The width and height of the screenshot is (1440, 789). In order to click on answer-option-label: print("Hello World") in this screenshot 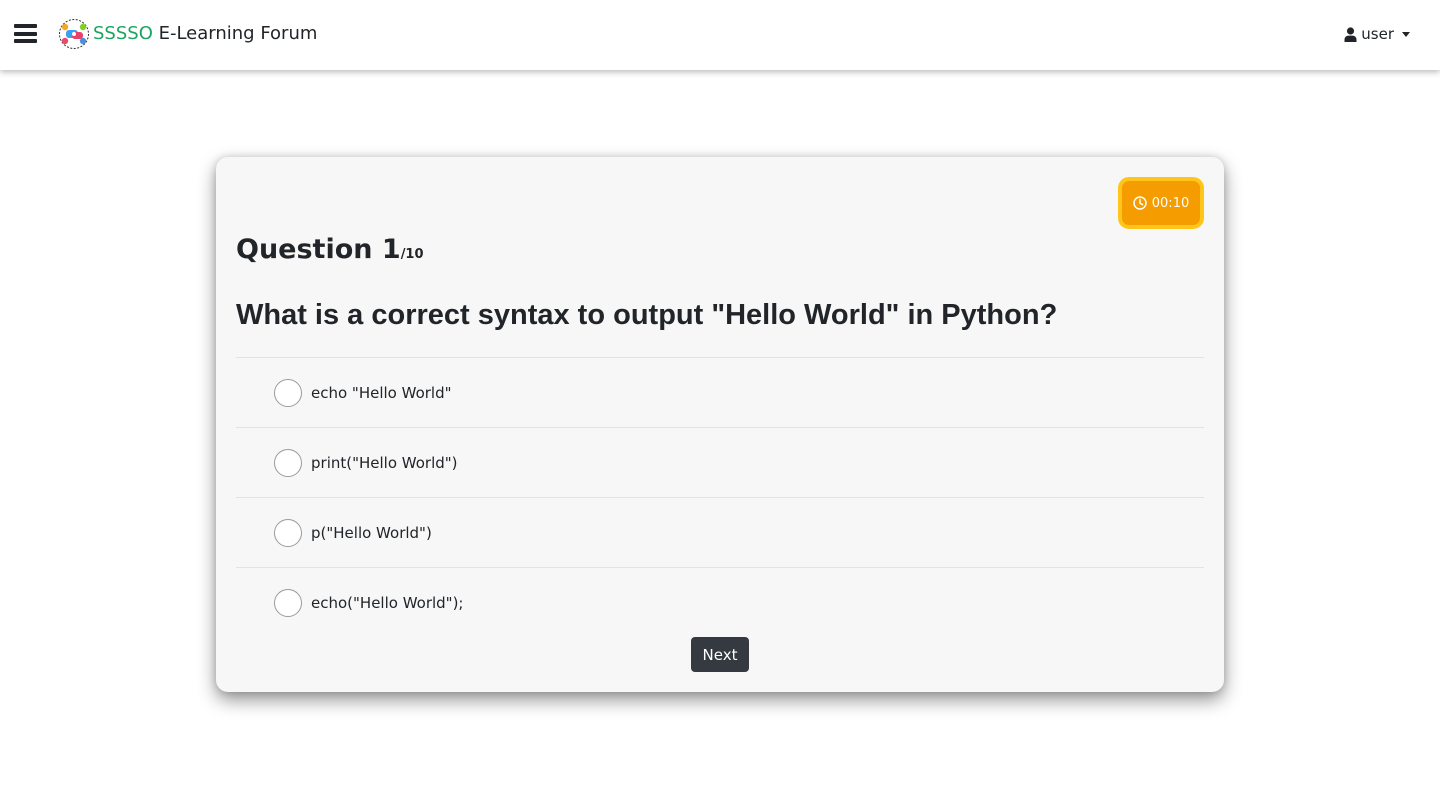, I will do `click(384, 462)`.